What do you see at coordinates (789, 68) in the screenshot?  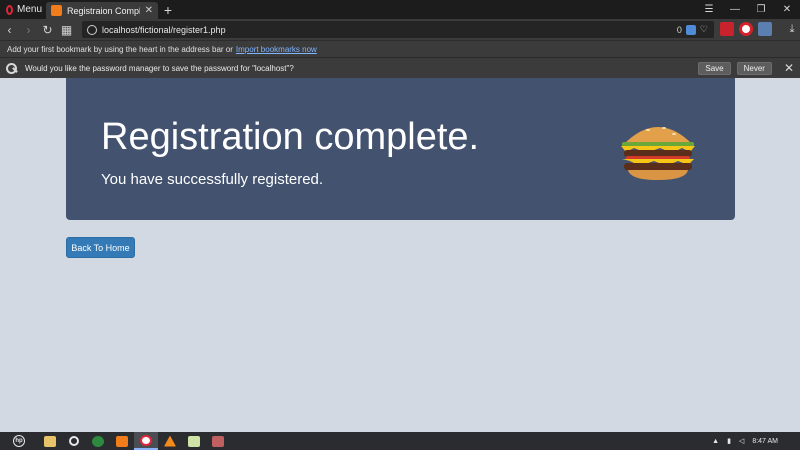 I see `close-password-bar-icon: ✕` at bounding box center [789, 68].